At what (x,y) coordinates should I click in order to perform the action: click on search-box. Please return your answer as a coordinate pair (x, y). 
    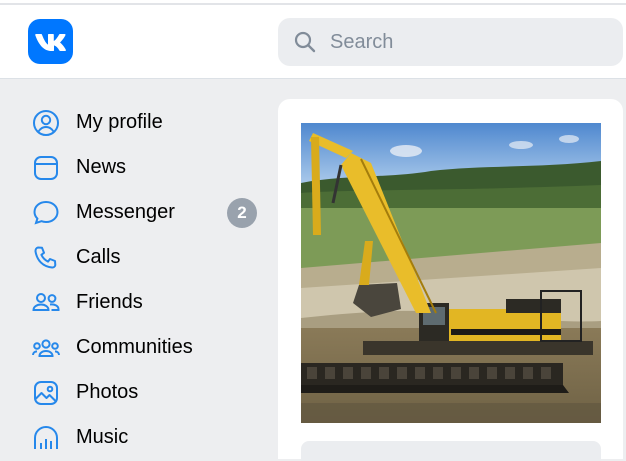
    Looking at the image, I should click on (450, 42).